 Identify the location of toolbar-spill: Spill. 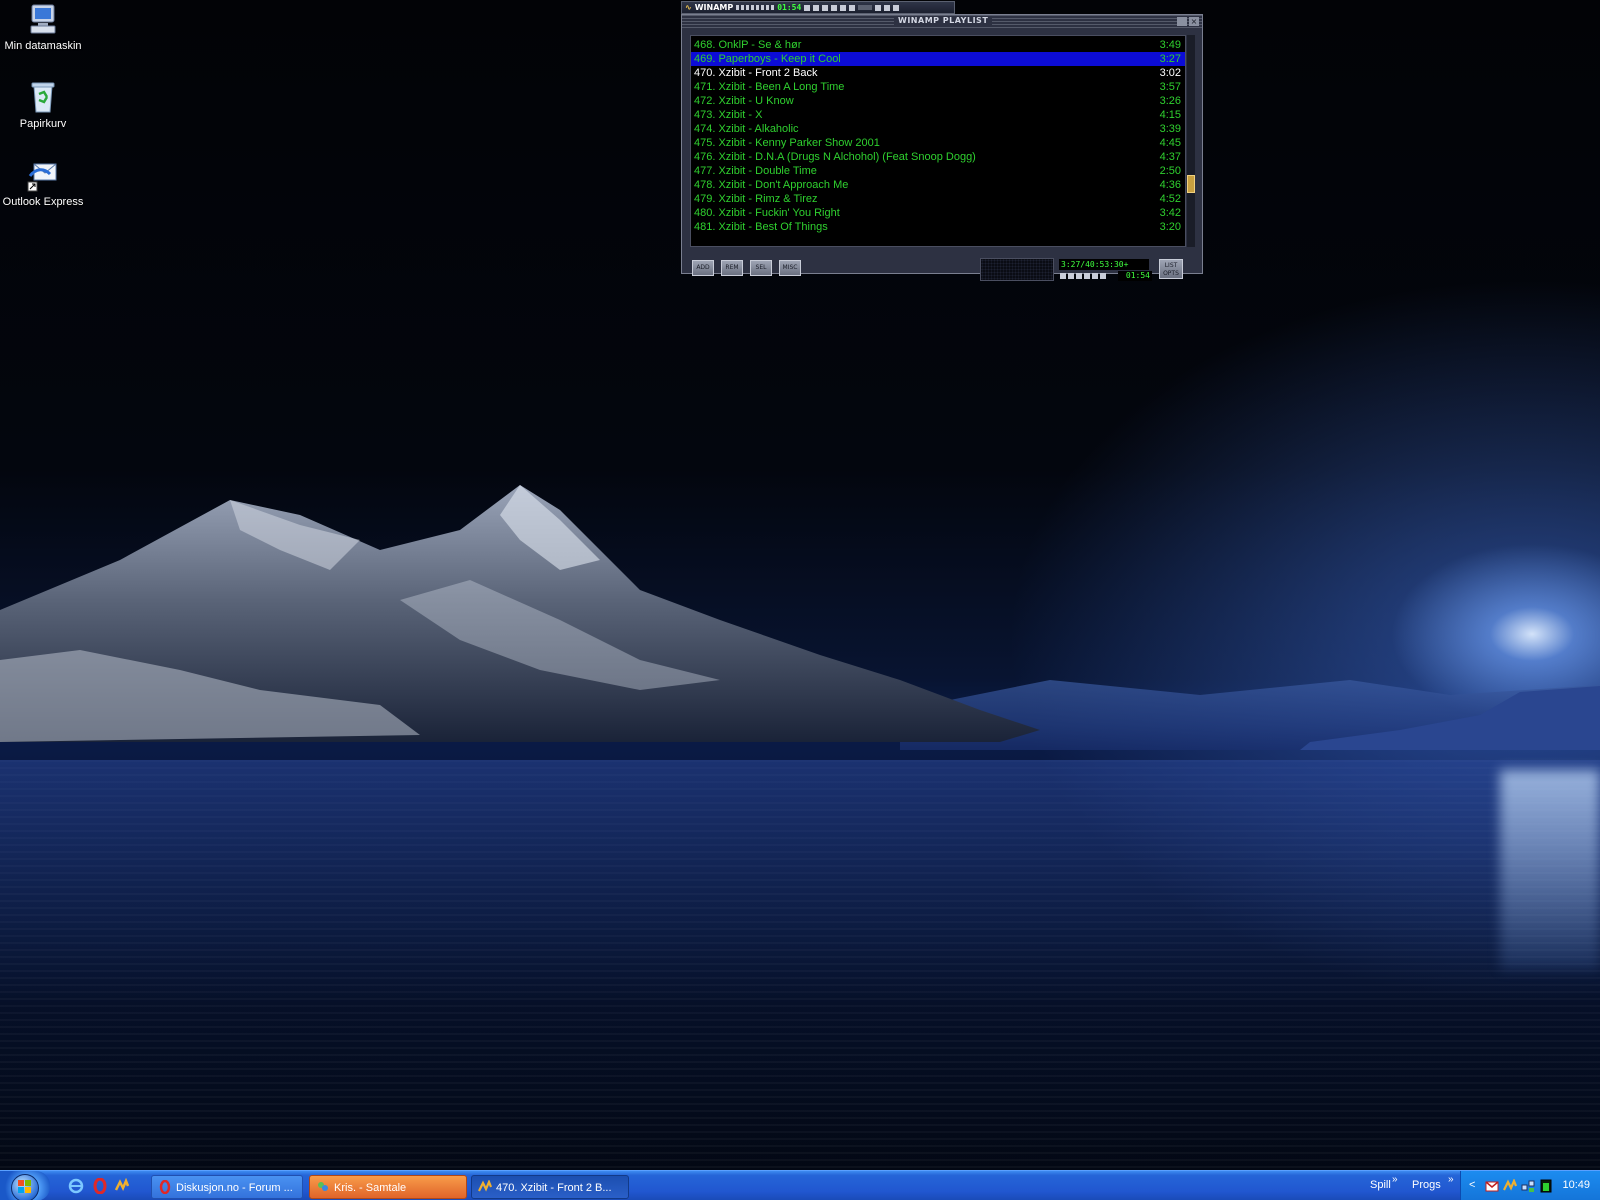
(1380, 1185).